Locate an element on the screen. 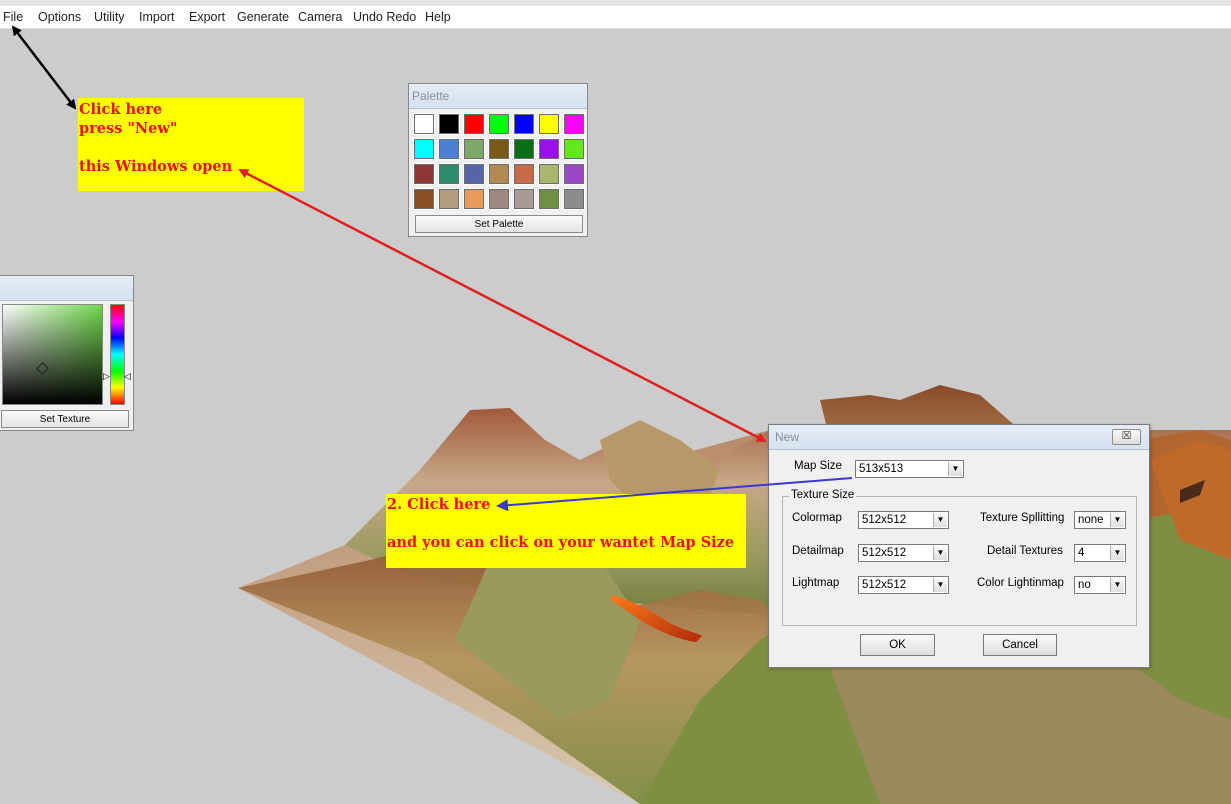 Image resolution: width=1231 pixels, height=804 pixels. color-picker-square is located at coordinates (52, 354).